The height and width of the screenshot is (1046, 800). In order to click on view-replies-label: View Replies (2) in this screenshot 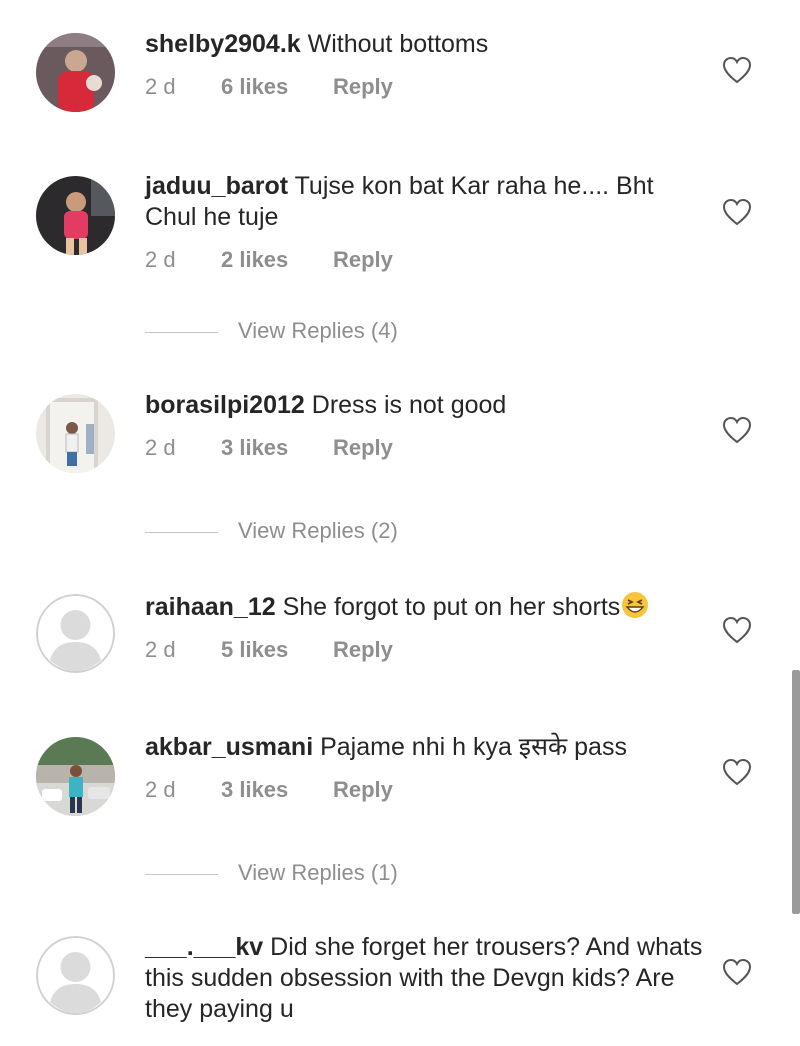, I will do `click(318, 530)`.